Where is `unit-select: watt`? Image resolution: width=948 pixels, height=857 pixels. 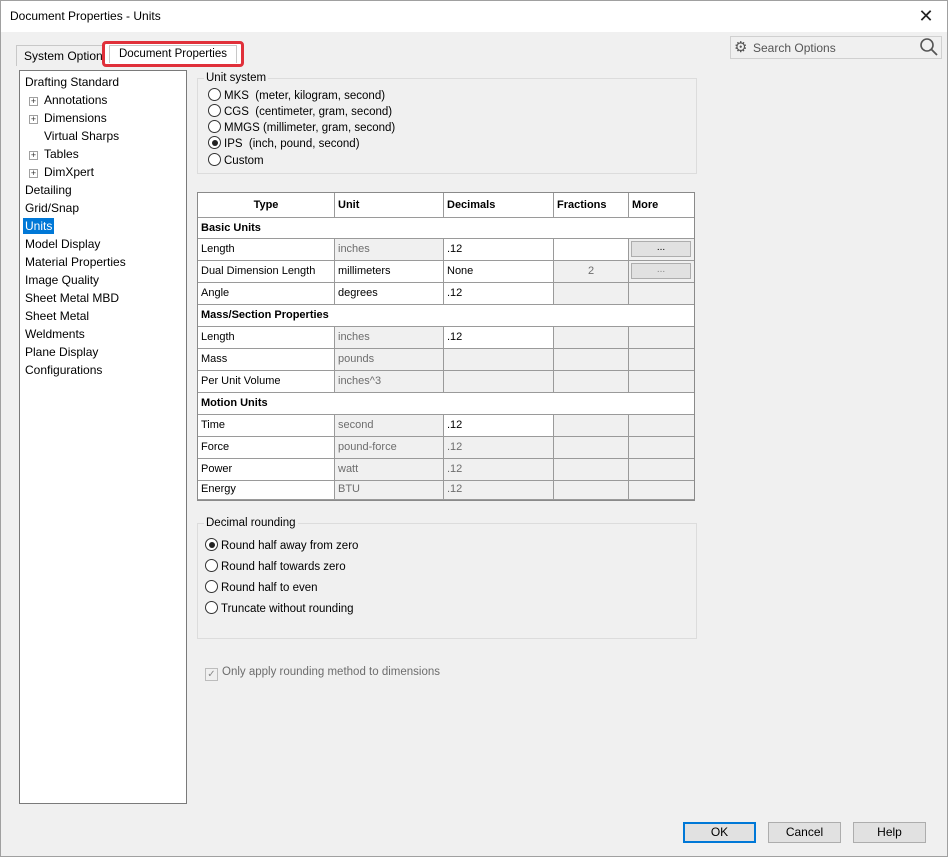
unit-select: watt is located at coordinates (389, 470).